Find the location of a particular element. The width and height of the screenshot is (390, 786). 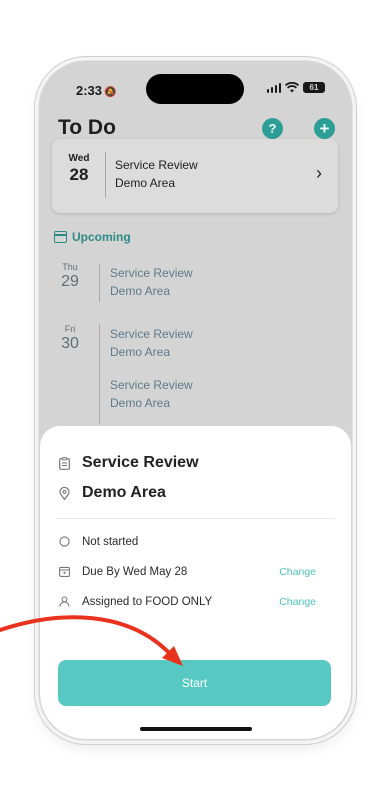

battery-level: 61 is located at coordinates (314, 87).